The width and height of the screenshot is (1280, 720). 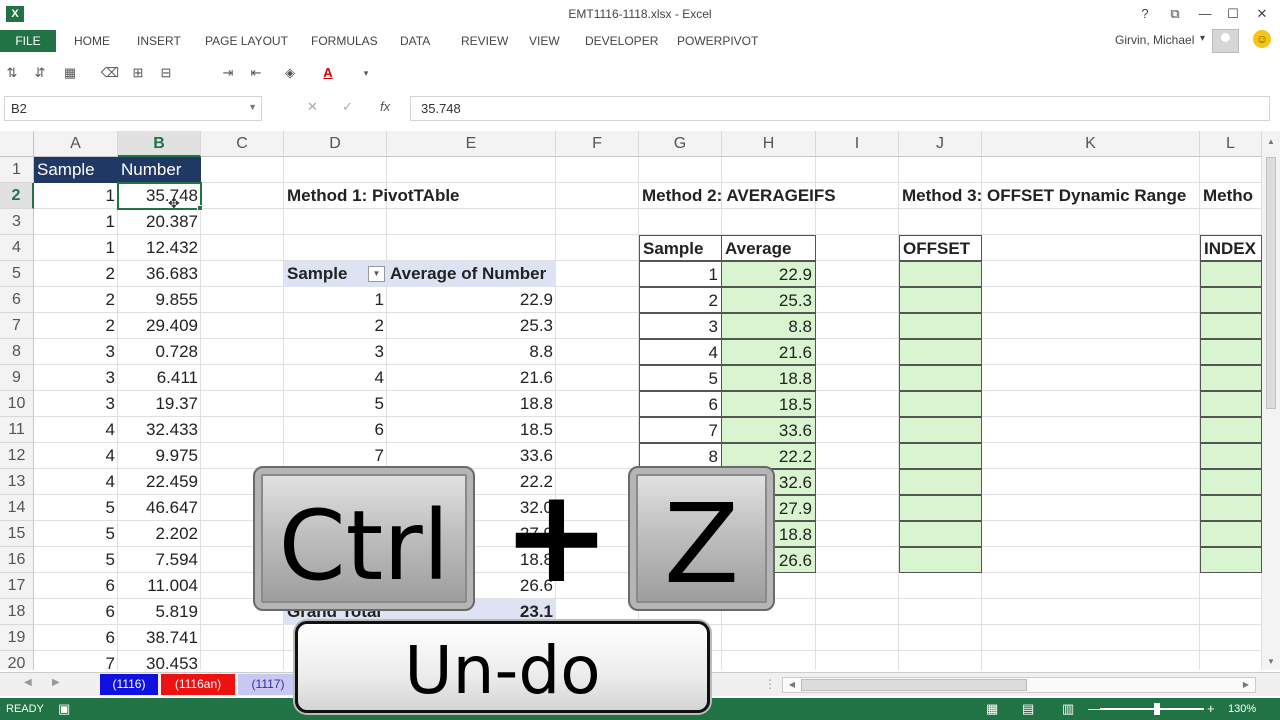 What do you see at coordinates (159, 378) in the screenshot?
I see `cell-number: 6.411` at bounding box center [159, 378].